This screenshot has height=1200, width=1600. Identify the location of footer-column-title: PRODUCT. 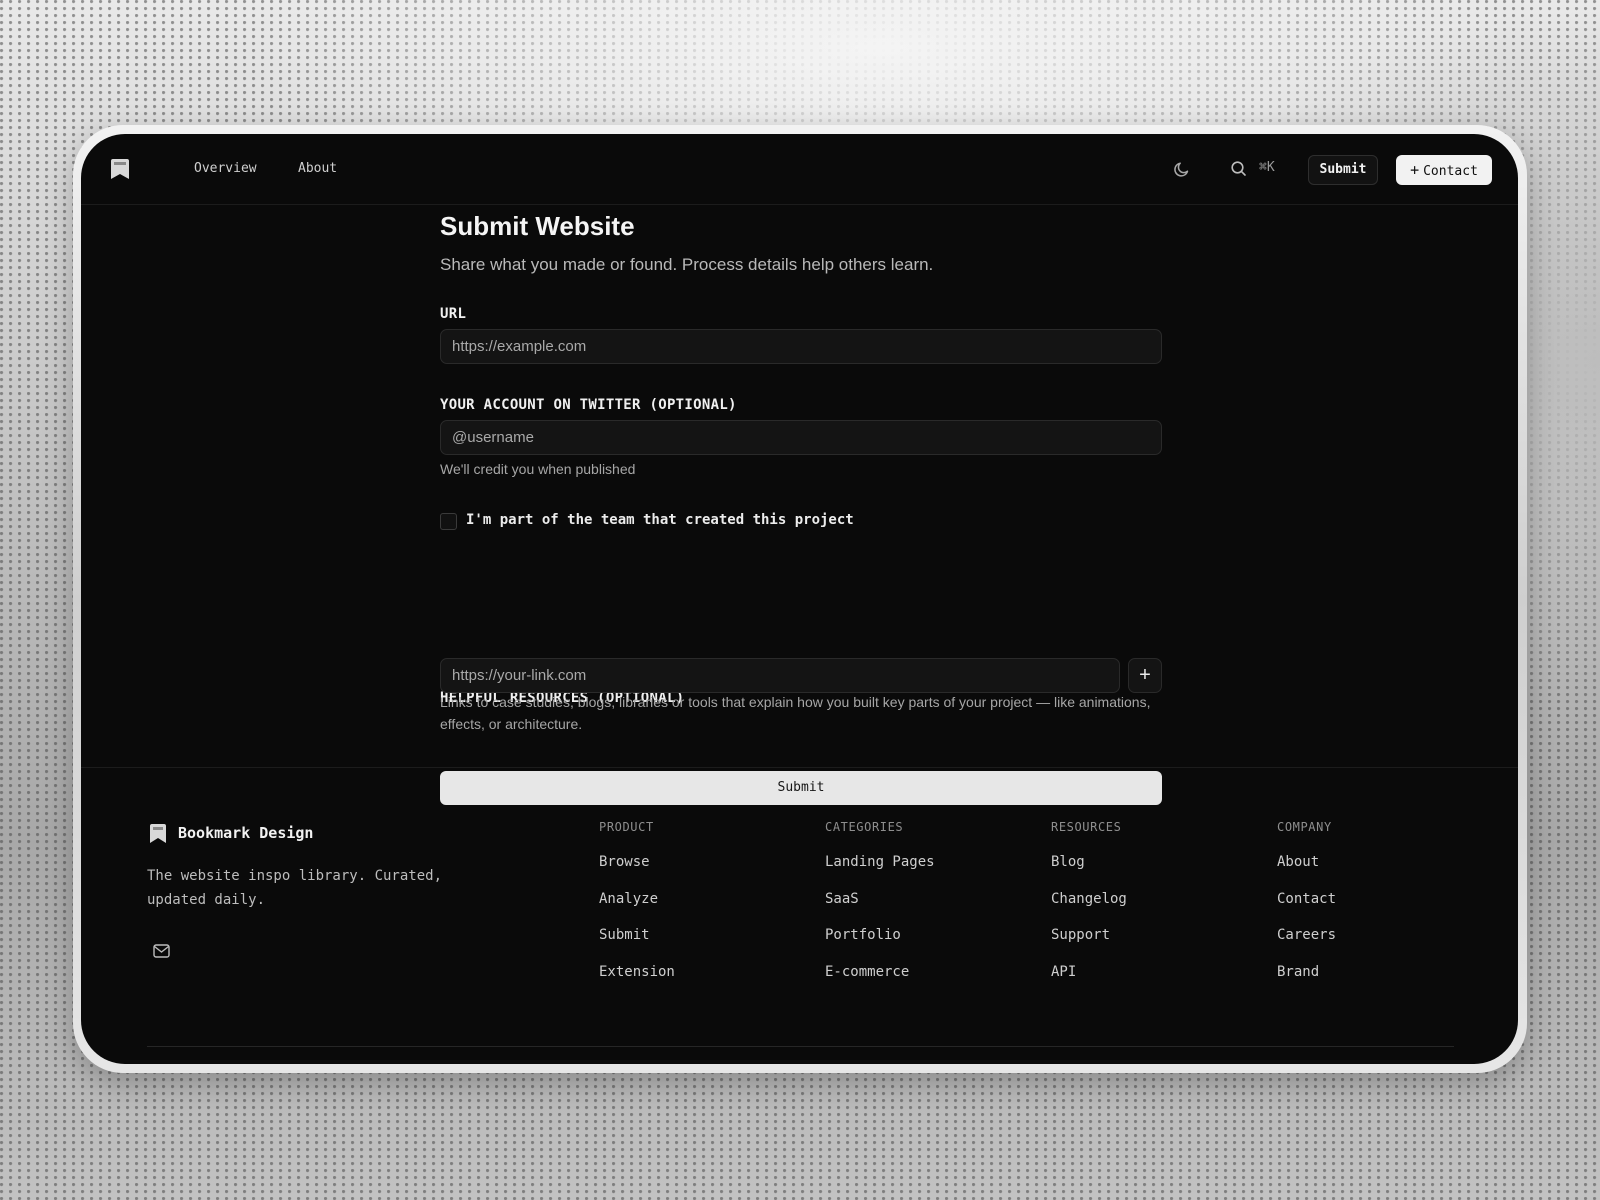
(626, 827).